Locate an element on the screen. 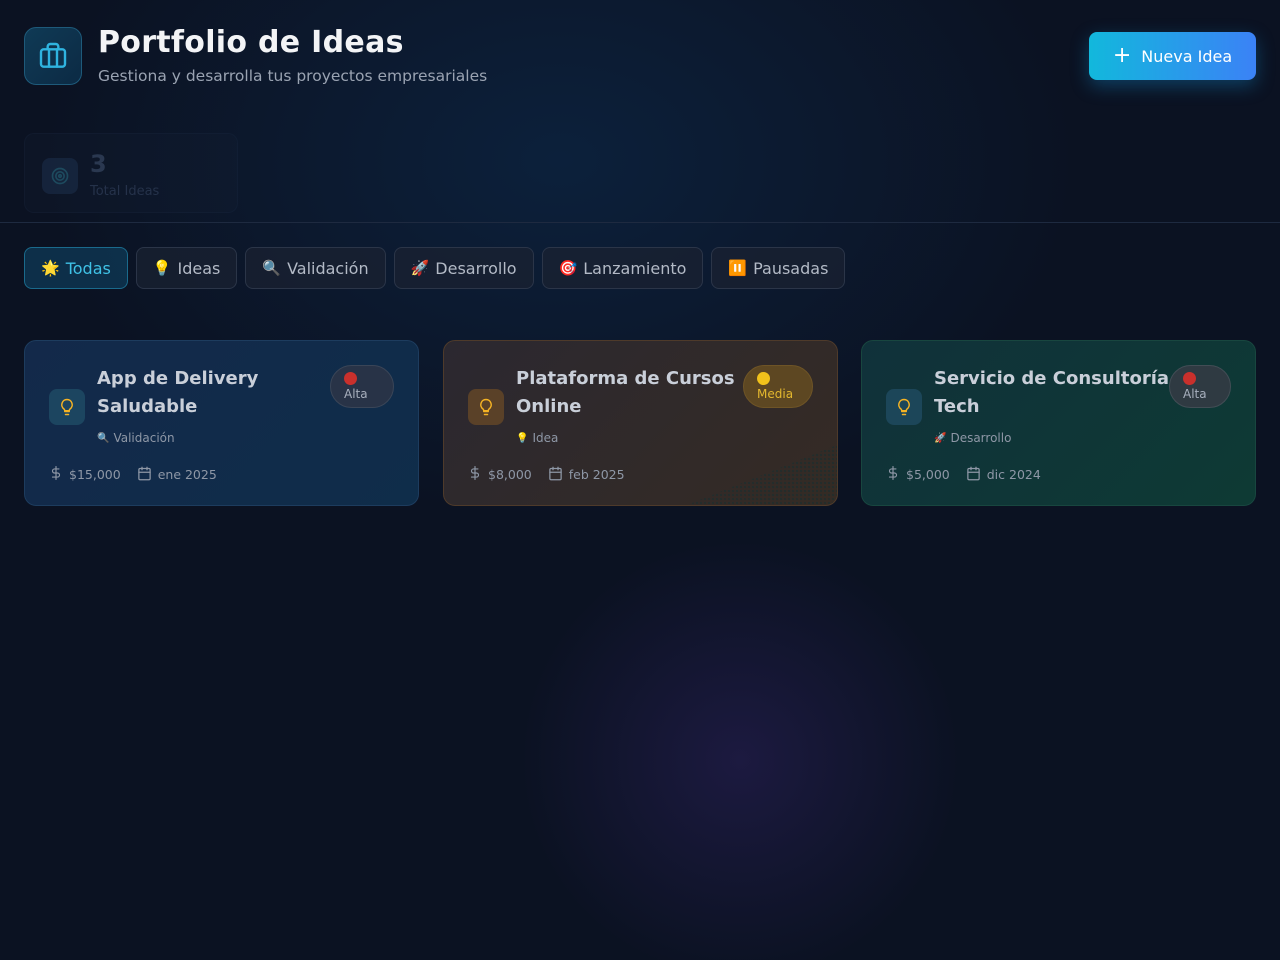  filter-ideas: 💡 Ideas is located at coordinates (186, 268).